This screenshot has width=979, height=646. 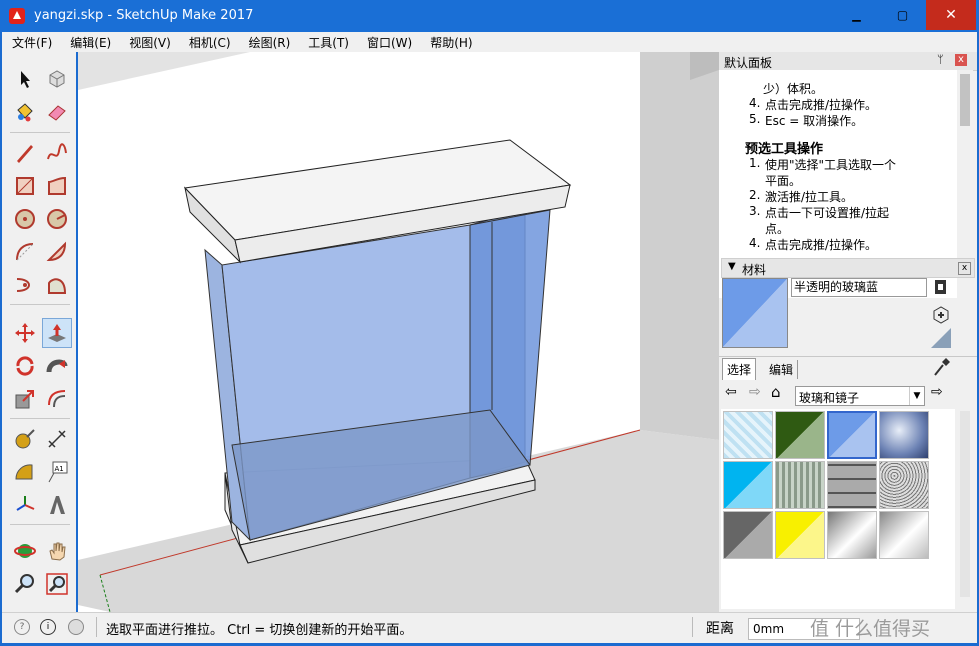 I want to click on help-heading: 预选工具操作, so click(x=784, y=149).